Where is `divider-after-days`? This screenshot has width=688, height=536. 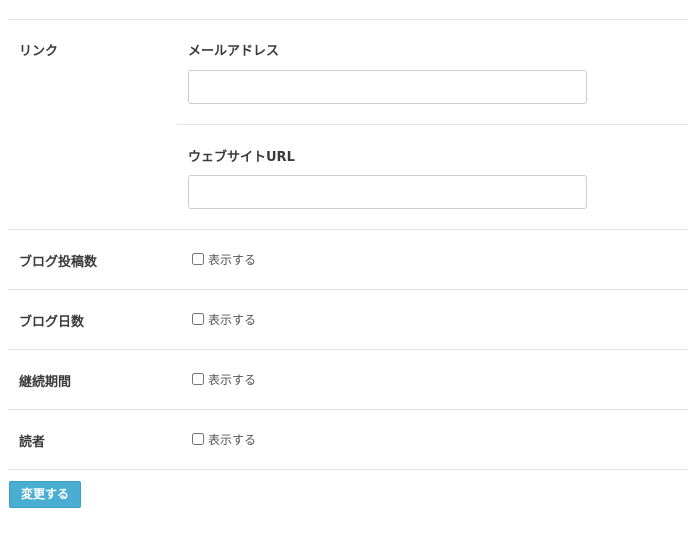
divider-after-days is located at coordinates (348, 349).